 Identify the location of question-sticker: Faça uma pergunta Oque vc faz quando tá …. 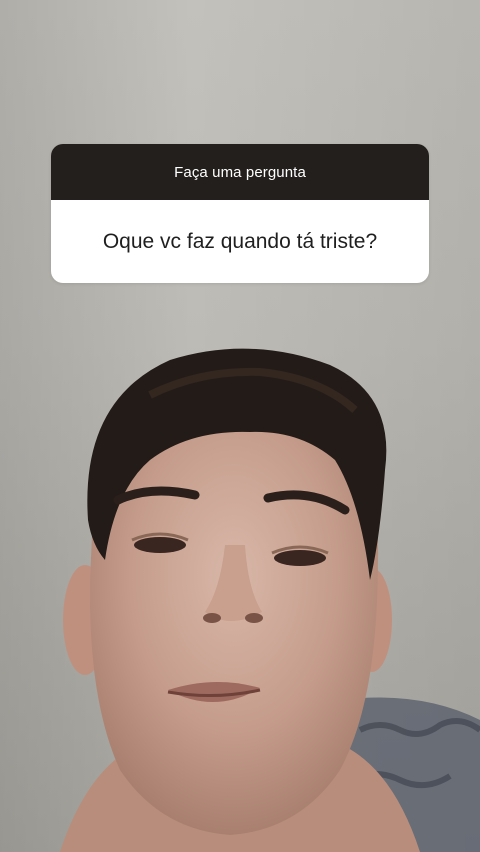
(240, 213).